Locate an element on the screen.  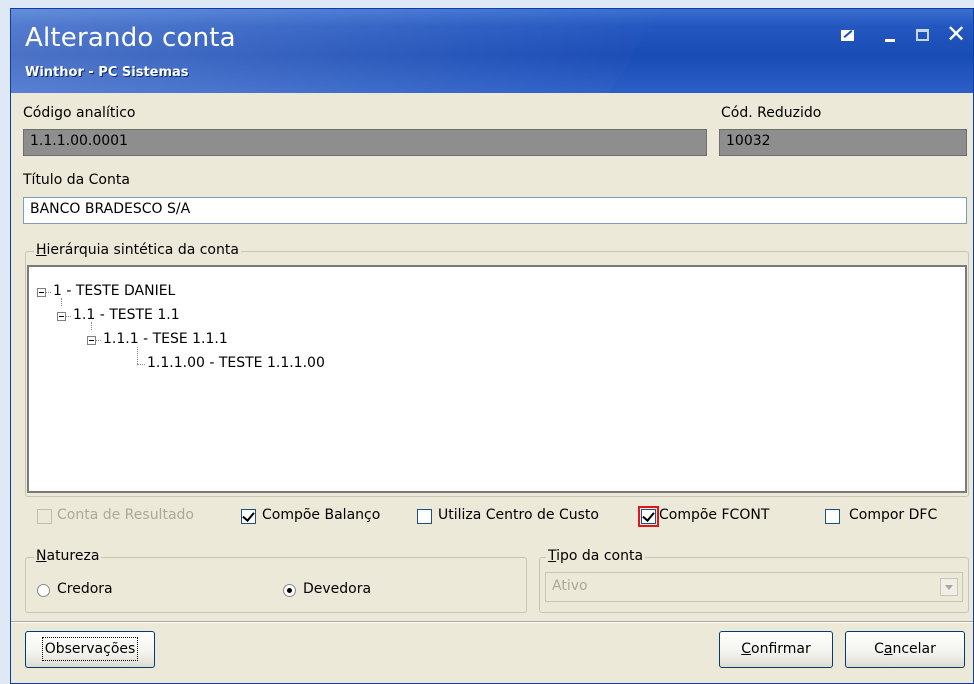
devedora-label: Devedora is located at coordinates (337, 589).